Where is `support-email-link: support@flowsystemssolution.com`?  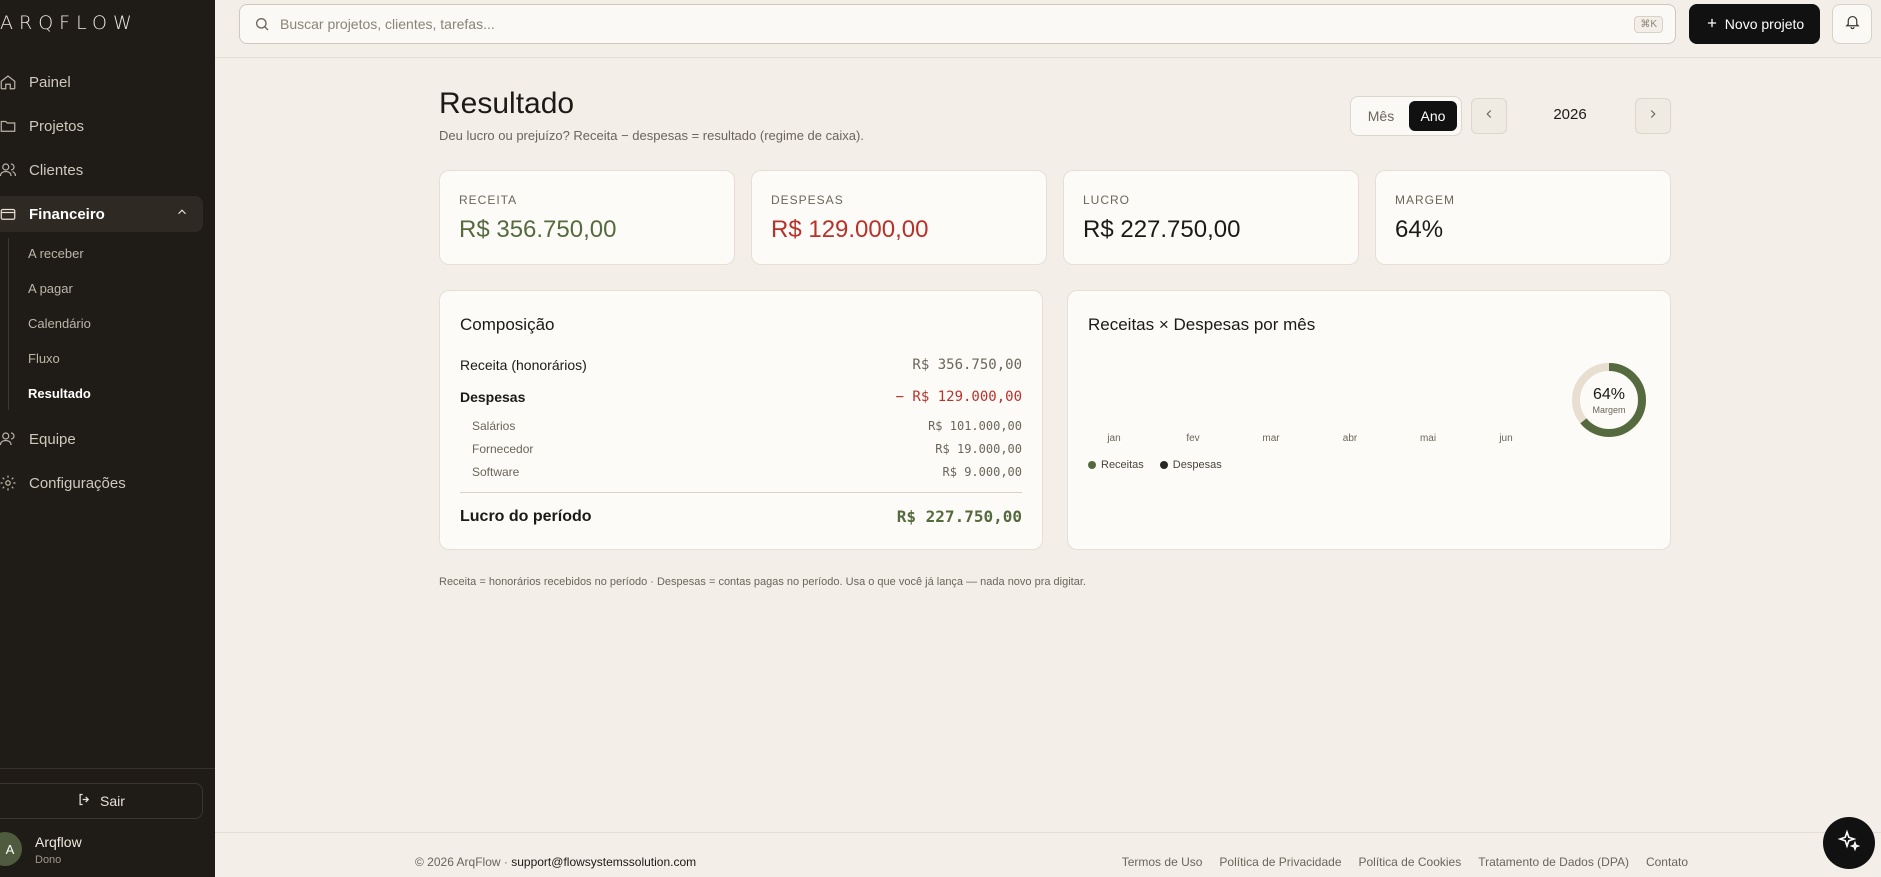
support-email-link: support@flowsystemssolution.com is located at coordinates (603, 862).